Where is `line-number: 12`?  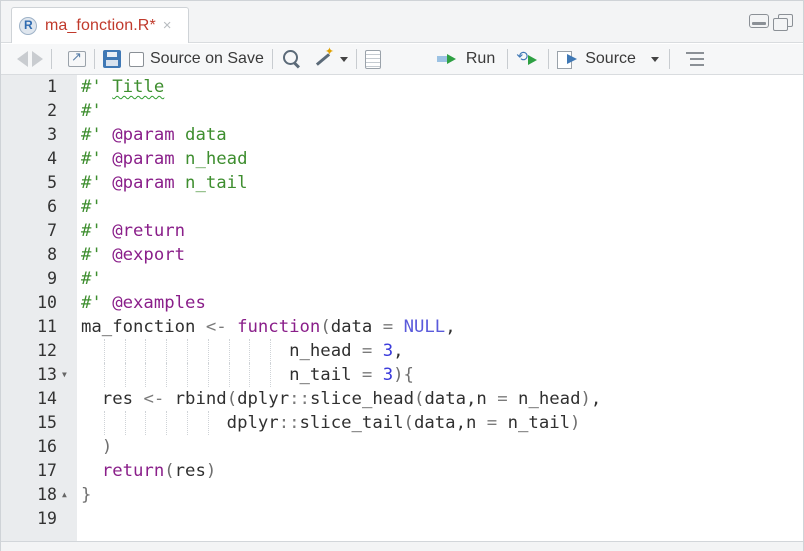
line-number: 12 is located at coordinates (47, 350).